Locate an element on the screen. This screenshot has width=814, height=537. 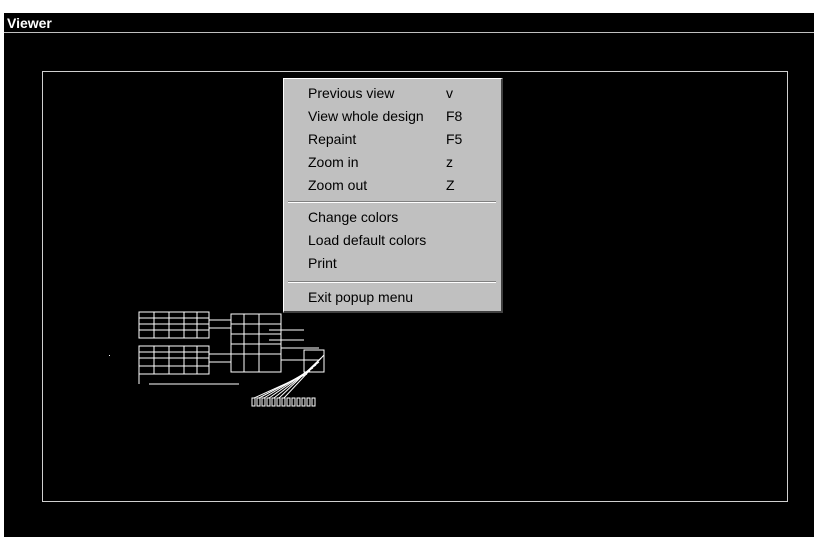
menu-item-label: Exit popup menu is located at coordinates (361, 297).